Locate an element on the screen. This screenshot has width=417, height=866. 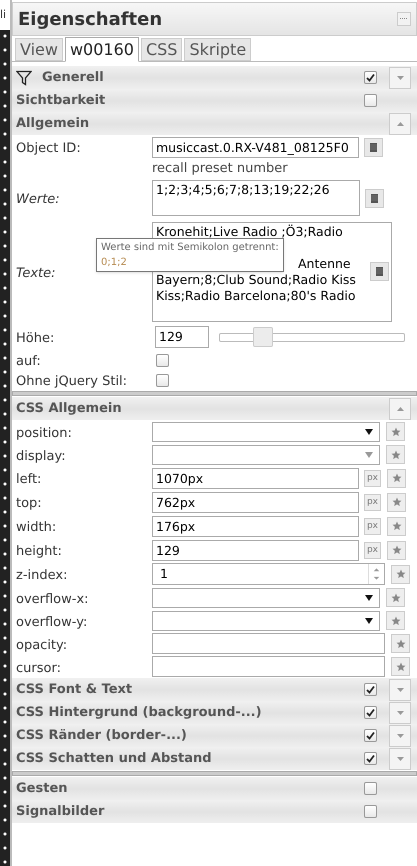
field-label: cursor: is located at coordinates (38, 668).